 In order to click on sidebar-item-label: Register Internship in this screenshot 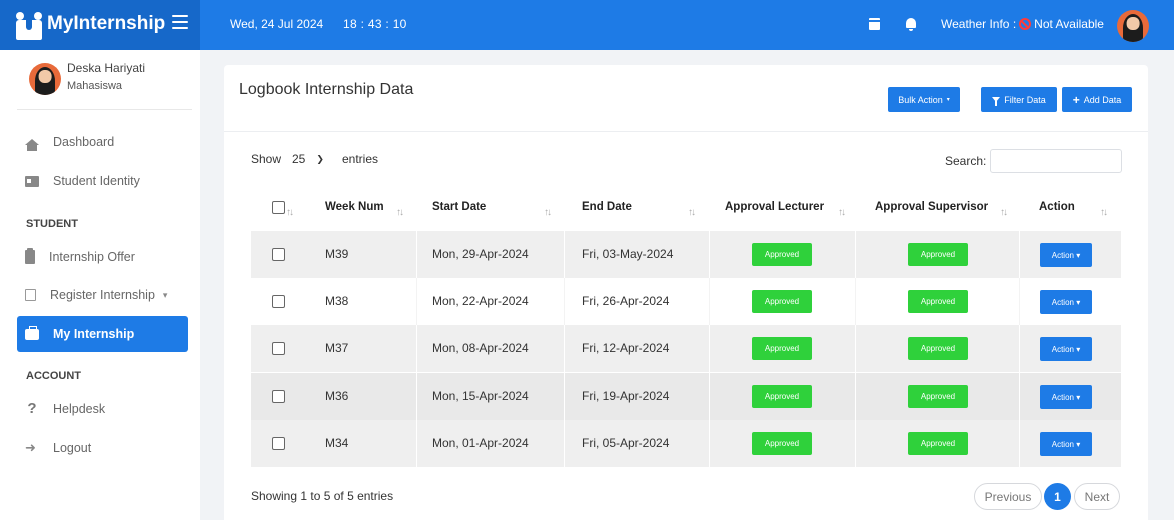, I will do `click(102, 295)`.